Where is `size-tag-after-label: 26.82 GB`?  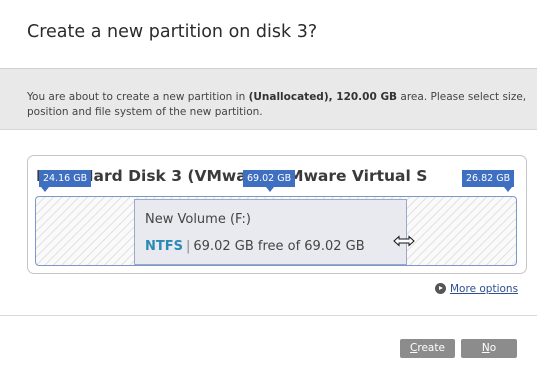
size-tag-after-label: 26.82 GB is located at coordinates (488, 178).